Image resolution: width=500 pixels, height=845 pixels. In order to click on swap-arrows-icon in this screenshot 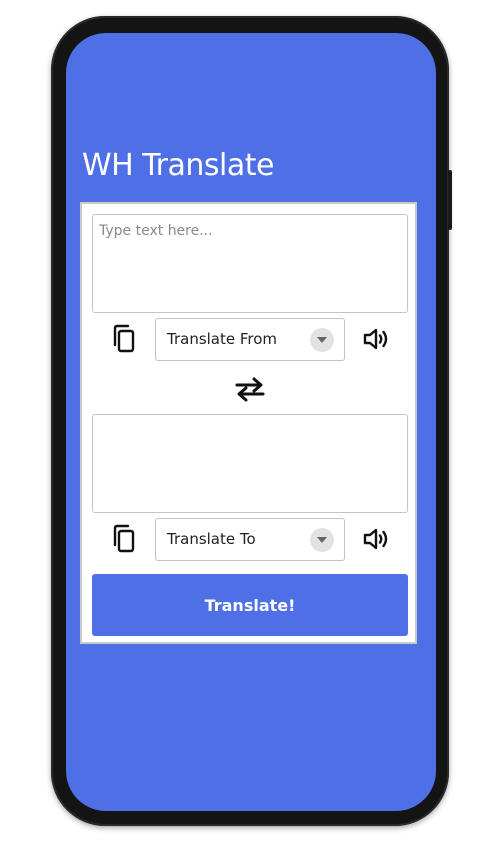, I will do `click(250, 389)`.